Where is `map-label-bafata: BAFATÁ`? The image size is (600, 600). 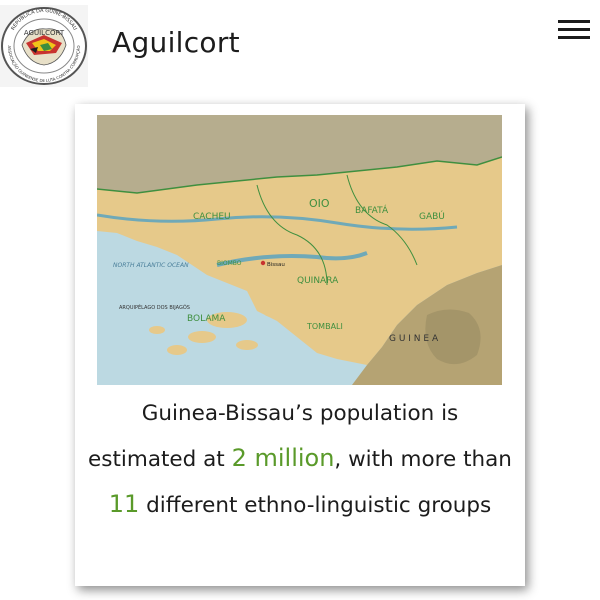
map-label-bafata: BAFATÁ is located at coordinates (372, 210).